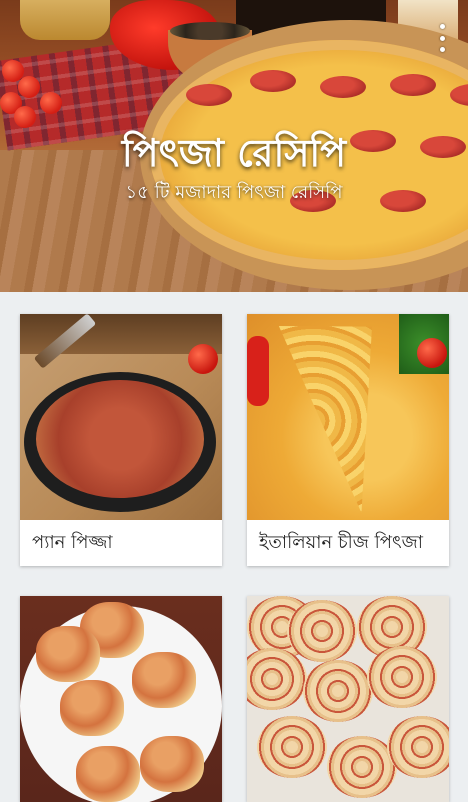 The image size is (468, 802). I want to click on more-vert-icon, so click(442, 38).